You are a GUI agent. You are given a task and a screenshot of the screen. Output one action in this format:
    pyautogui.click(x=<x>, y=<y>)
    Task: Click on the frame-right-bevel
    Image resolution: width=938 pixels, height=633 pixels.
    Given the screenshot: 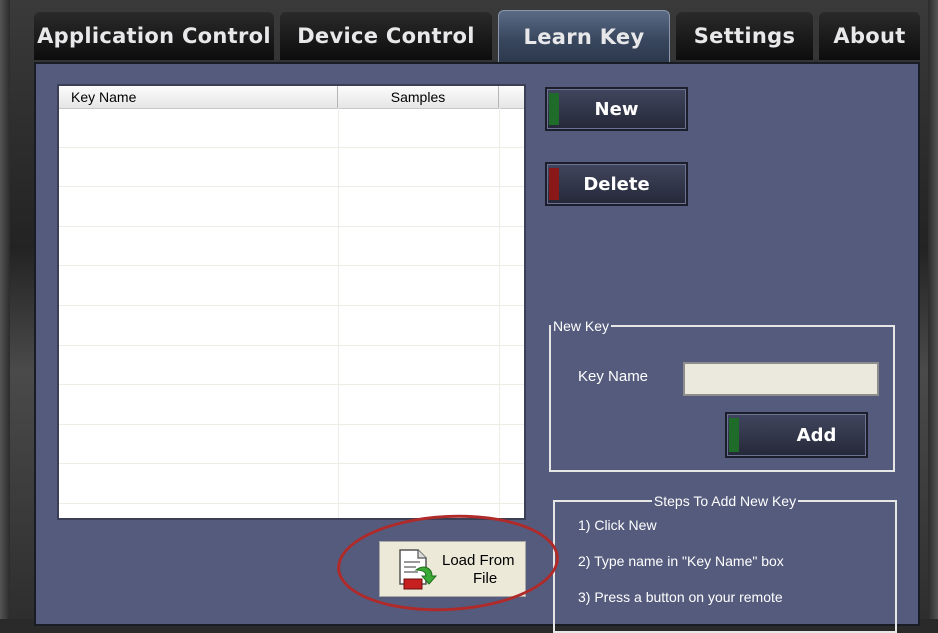 What is the action you would take?
    pyautogui.click(x=933, y=309)
    